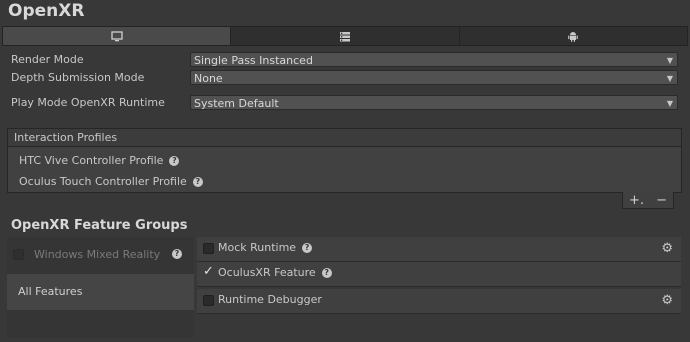 Image resolution: width=690 pixels, height=342 pixels. What do you see at coordinates (88, 102) in the screenshot?
I see `play-mode-runtime-label: Play Mode OpenXR Runtime` at bounding box center [88, 102].